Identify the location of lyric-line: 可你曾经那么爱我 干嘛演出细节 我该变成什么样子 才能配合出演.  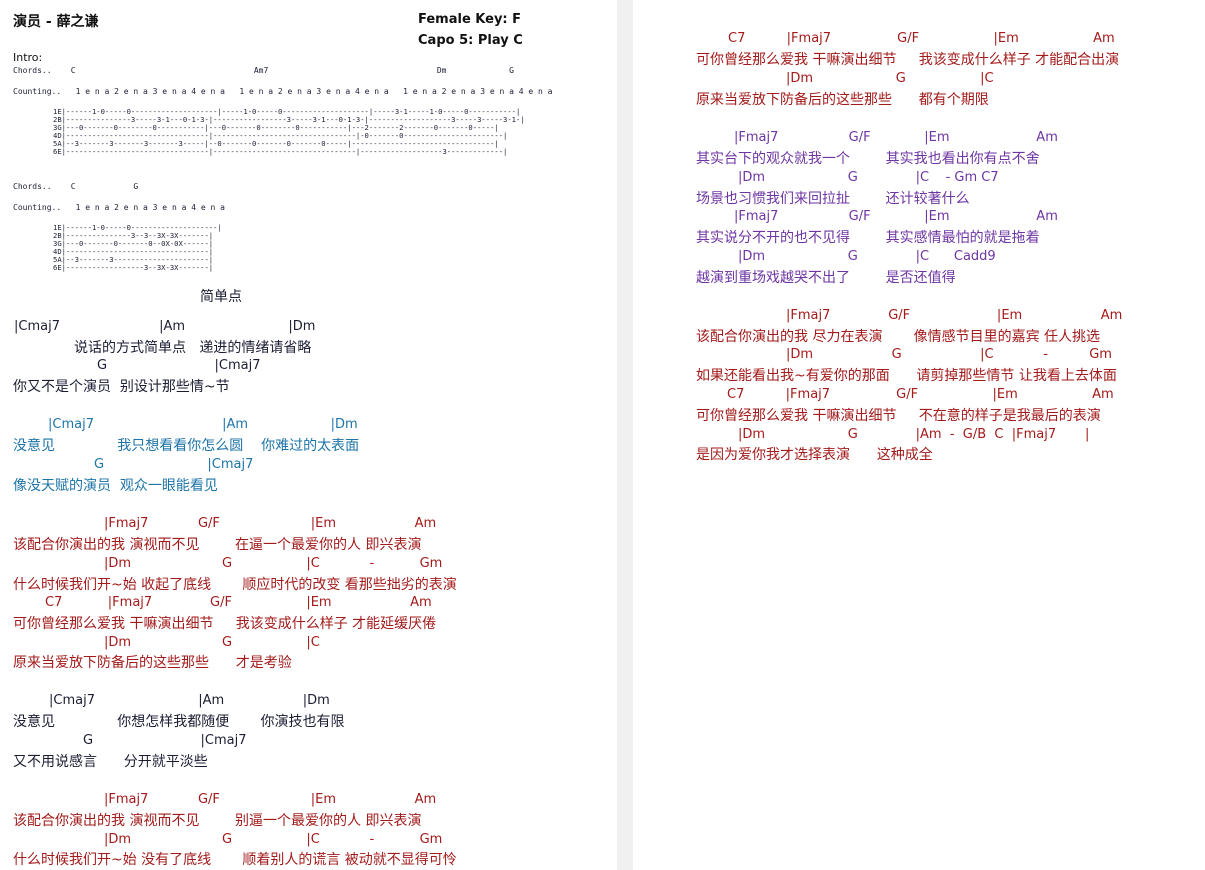
(908, 60).